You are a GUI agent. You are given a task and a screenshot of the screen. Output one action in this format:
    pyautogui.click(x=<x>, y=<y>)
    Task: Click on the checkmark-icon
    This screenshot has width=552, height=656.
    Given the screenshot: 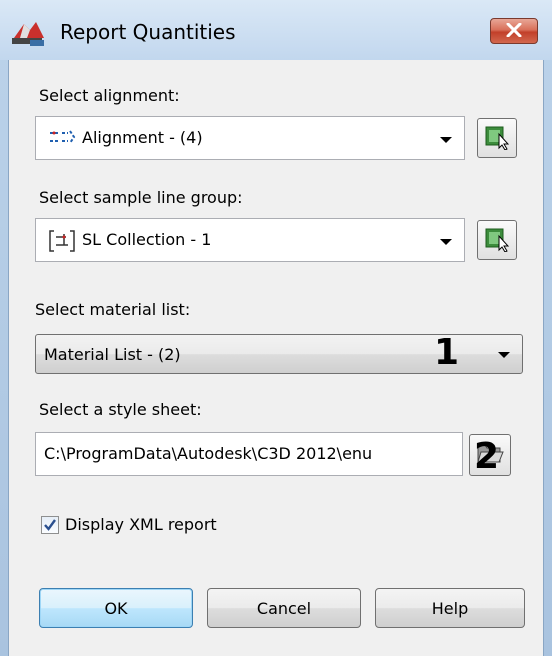 What is the action you would take?
    pyautogui.click(x=50, y=527)
    